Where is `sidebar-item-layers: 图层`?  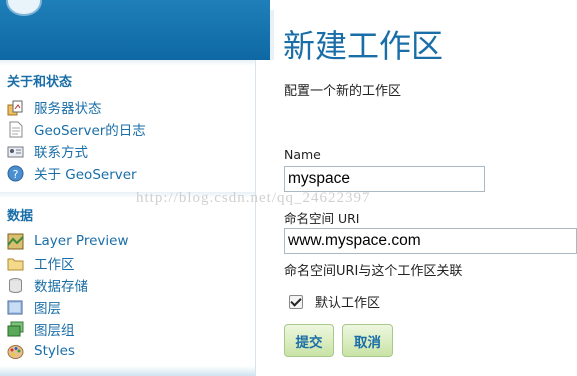 sidebar-item-layers: 图层 is located at coordinates (127, 307).